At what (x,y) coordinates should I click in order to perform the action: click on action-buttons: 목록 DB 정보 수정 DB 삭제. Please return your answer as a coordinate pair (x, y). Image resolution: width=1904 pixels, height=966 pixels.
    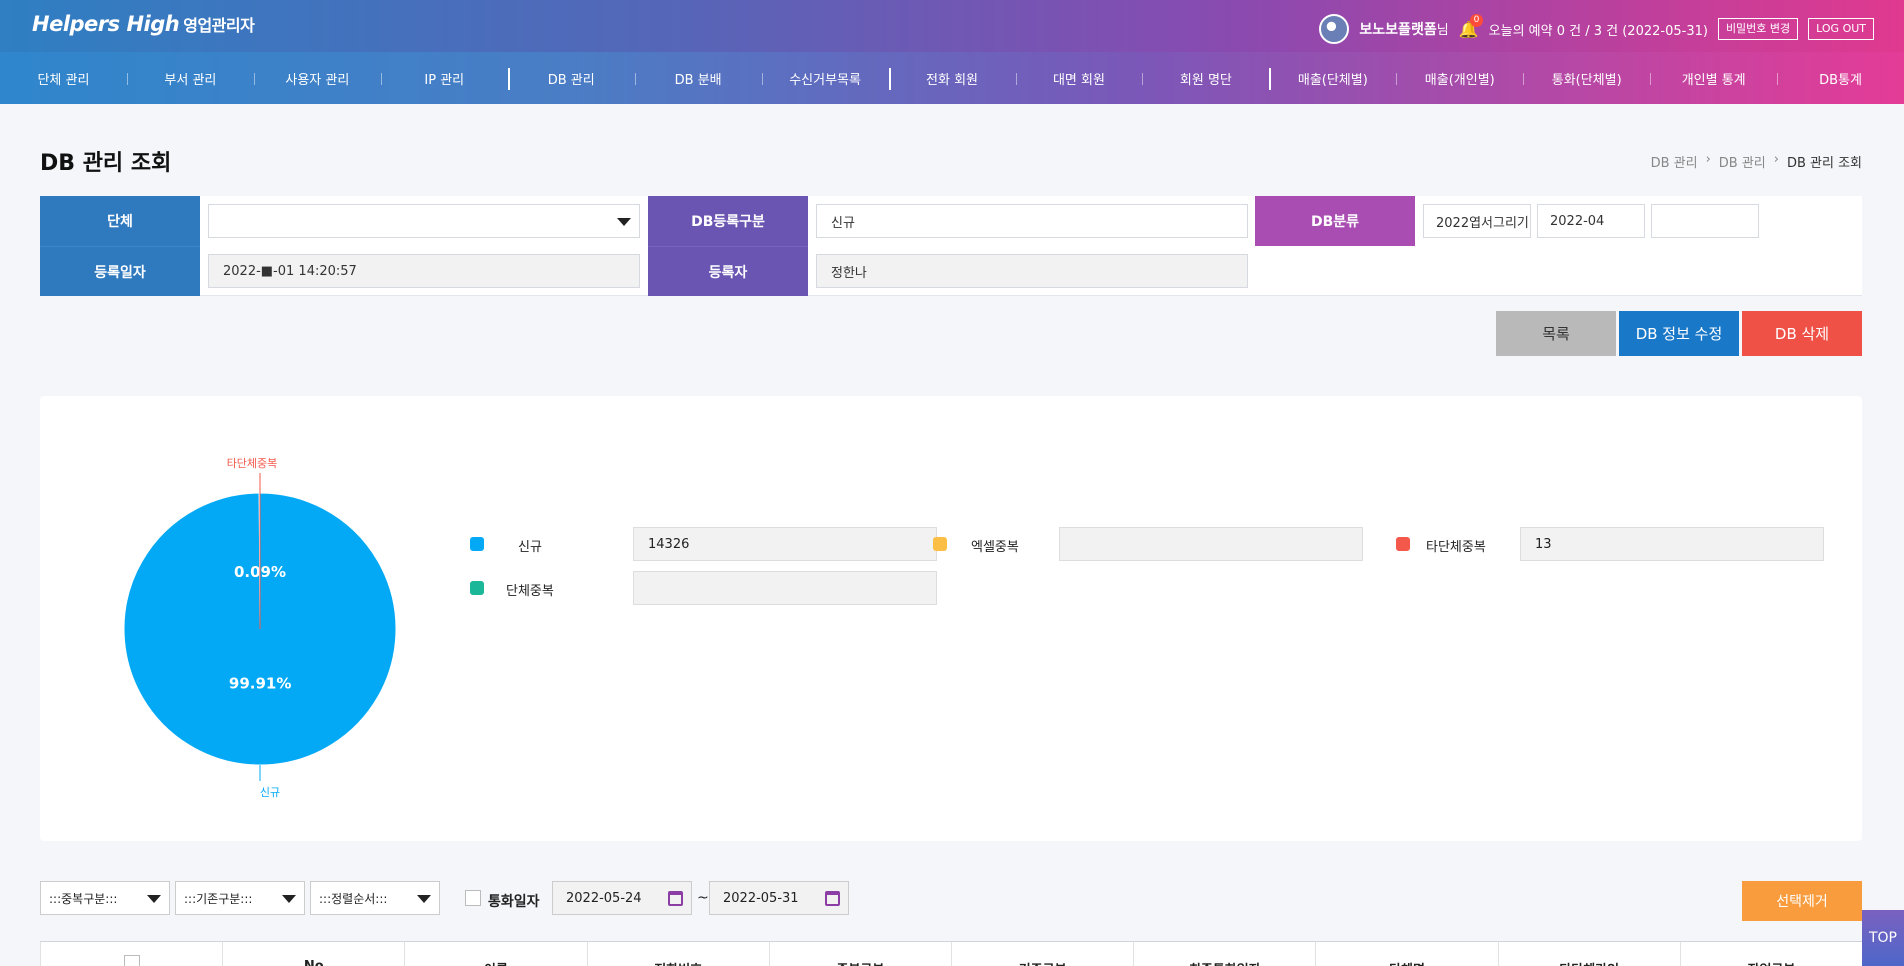
    Looking at the image, I should click on (1679, 333).